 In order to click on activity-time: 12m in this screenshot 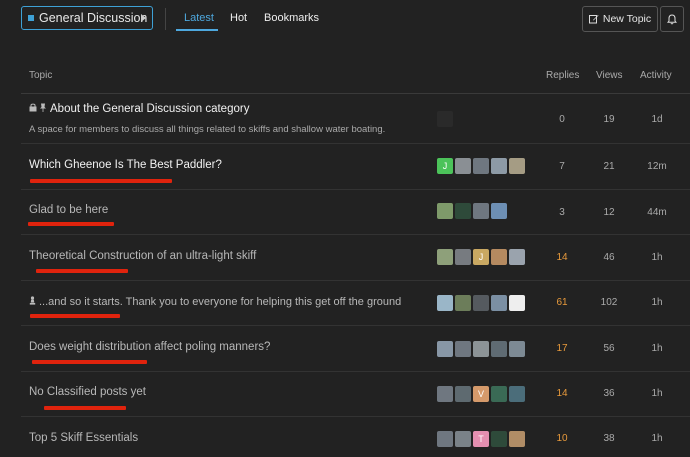, I will do `click(657, 166)`.